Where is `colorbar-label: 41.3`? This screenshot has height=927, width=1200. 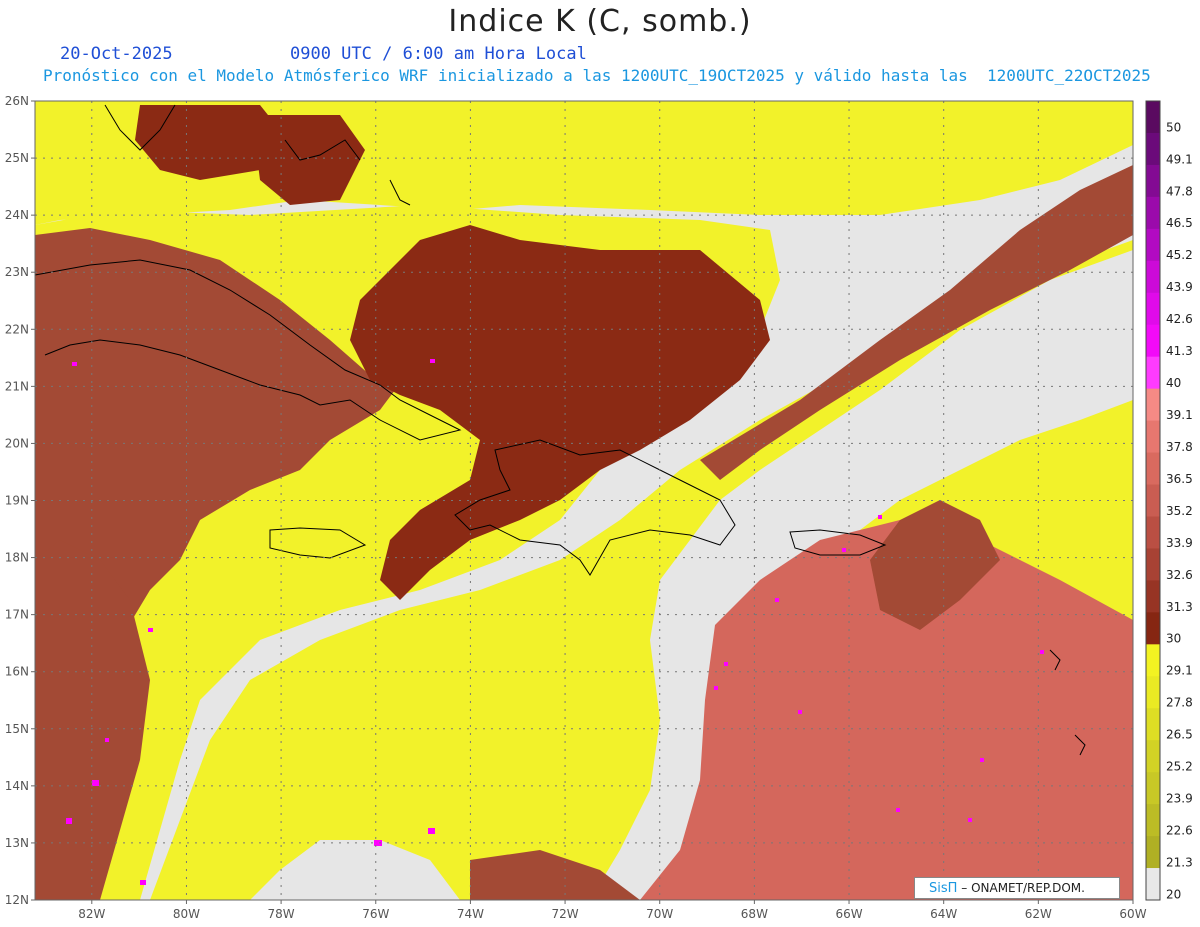
colorbar-label: 41.3 is located at coordinates (1179, 351).